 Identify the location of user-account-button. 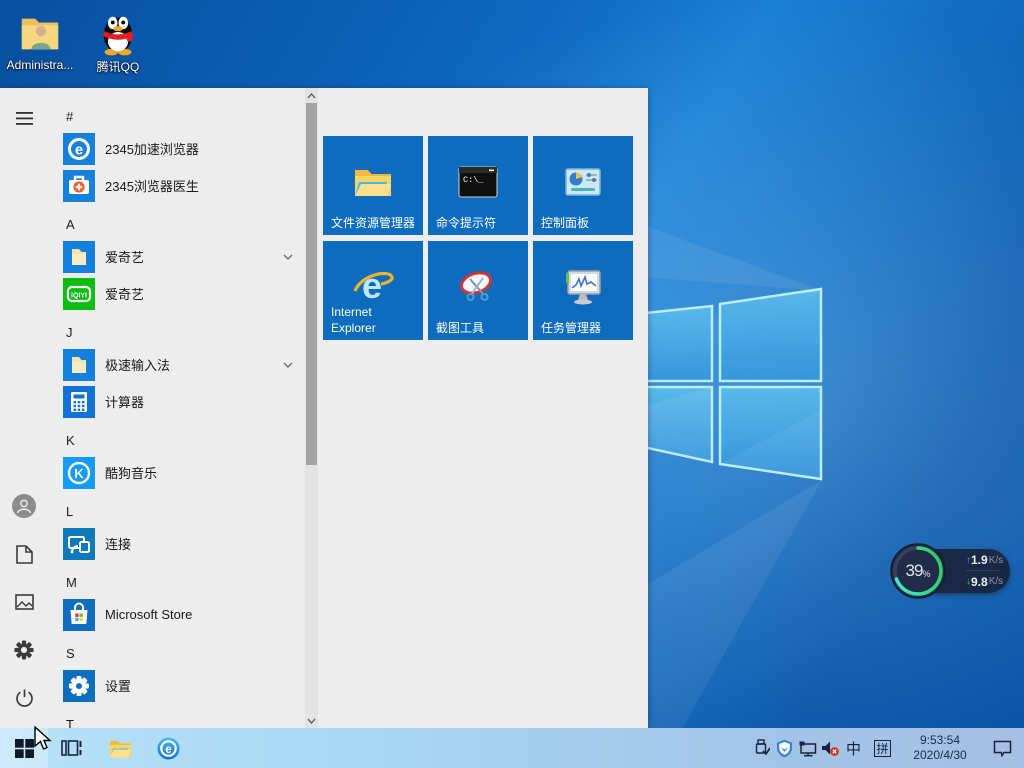
(24, 506).